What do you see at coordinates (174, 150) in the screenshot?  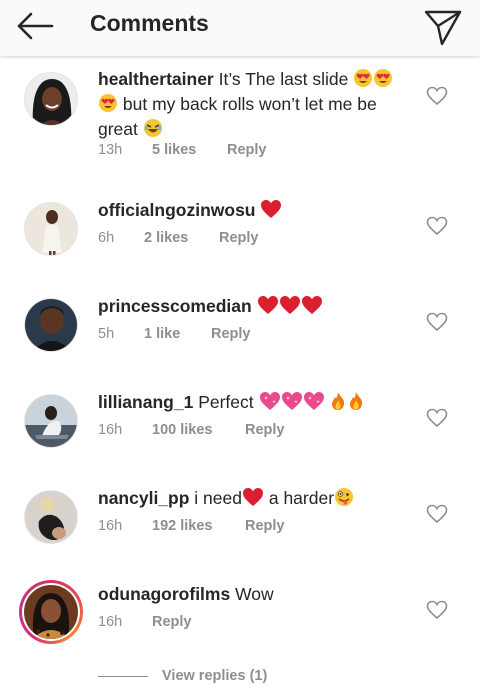 I see `likes-count: 5 likes` at bounding box center [174, 150].